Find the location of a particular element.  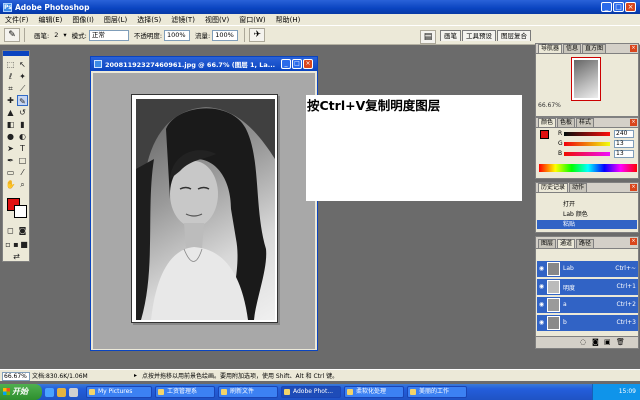

channel-g-input: 13 is located at coordinates (624, 144).